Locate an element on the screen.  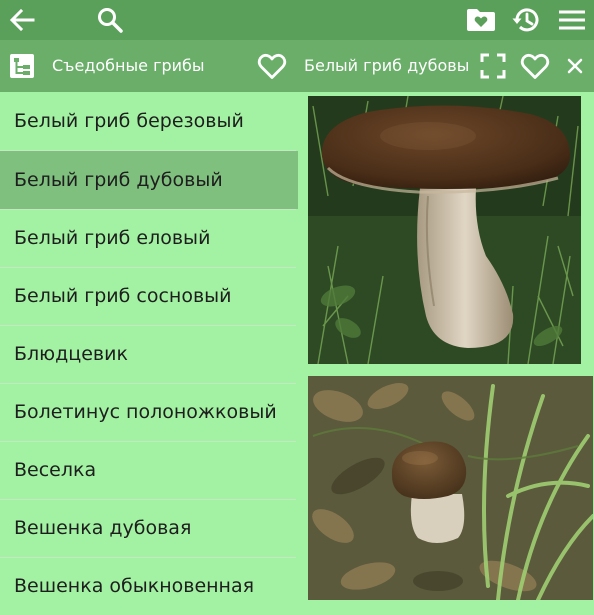
search-icon is located at coordinates (110, 20).